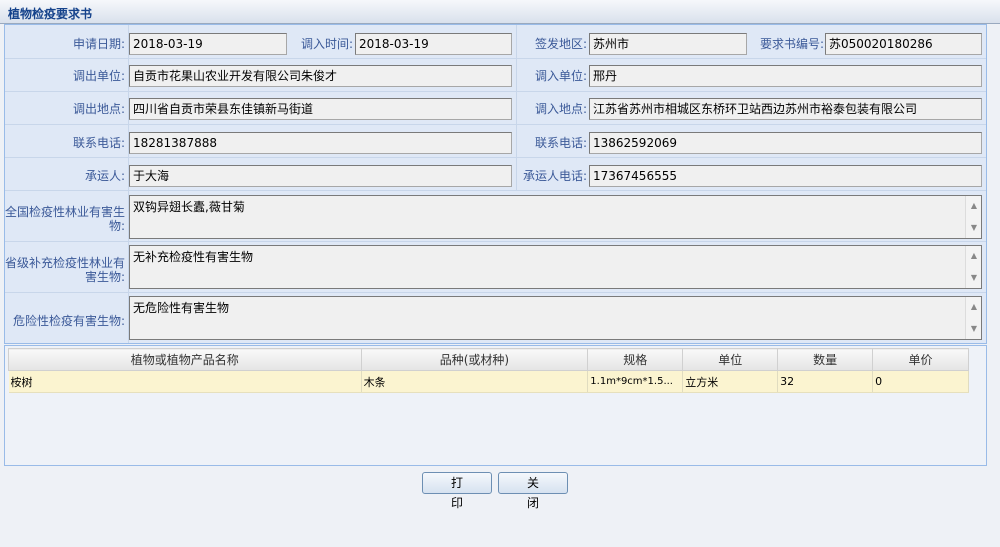 This screenshot has width=1000, height=547. What do you see at coordinates (320, 109) in the screenshot?
I see `out-place-field: 四川省自贡市荣县东佳镇新马街道` at bounding box center [320, 109].